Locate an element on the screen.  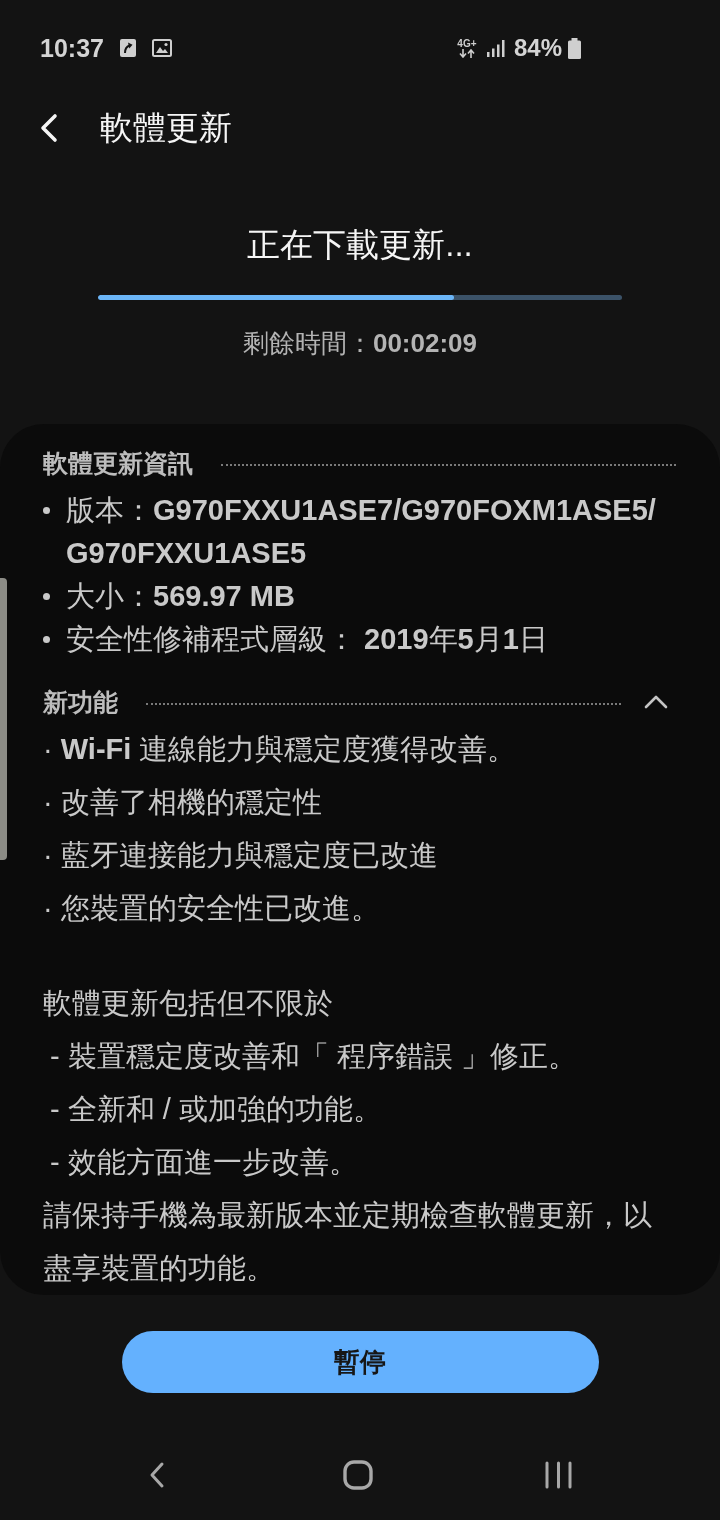
status-time: 10:37 is located at coordinates (72, 48).